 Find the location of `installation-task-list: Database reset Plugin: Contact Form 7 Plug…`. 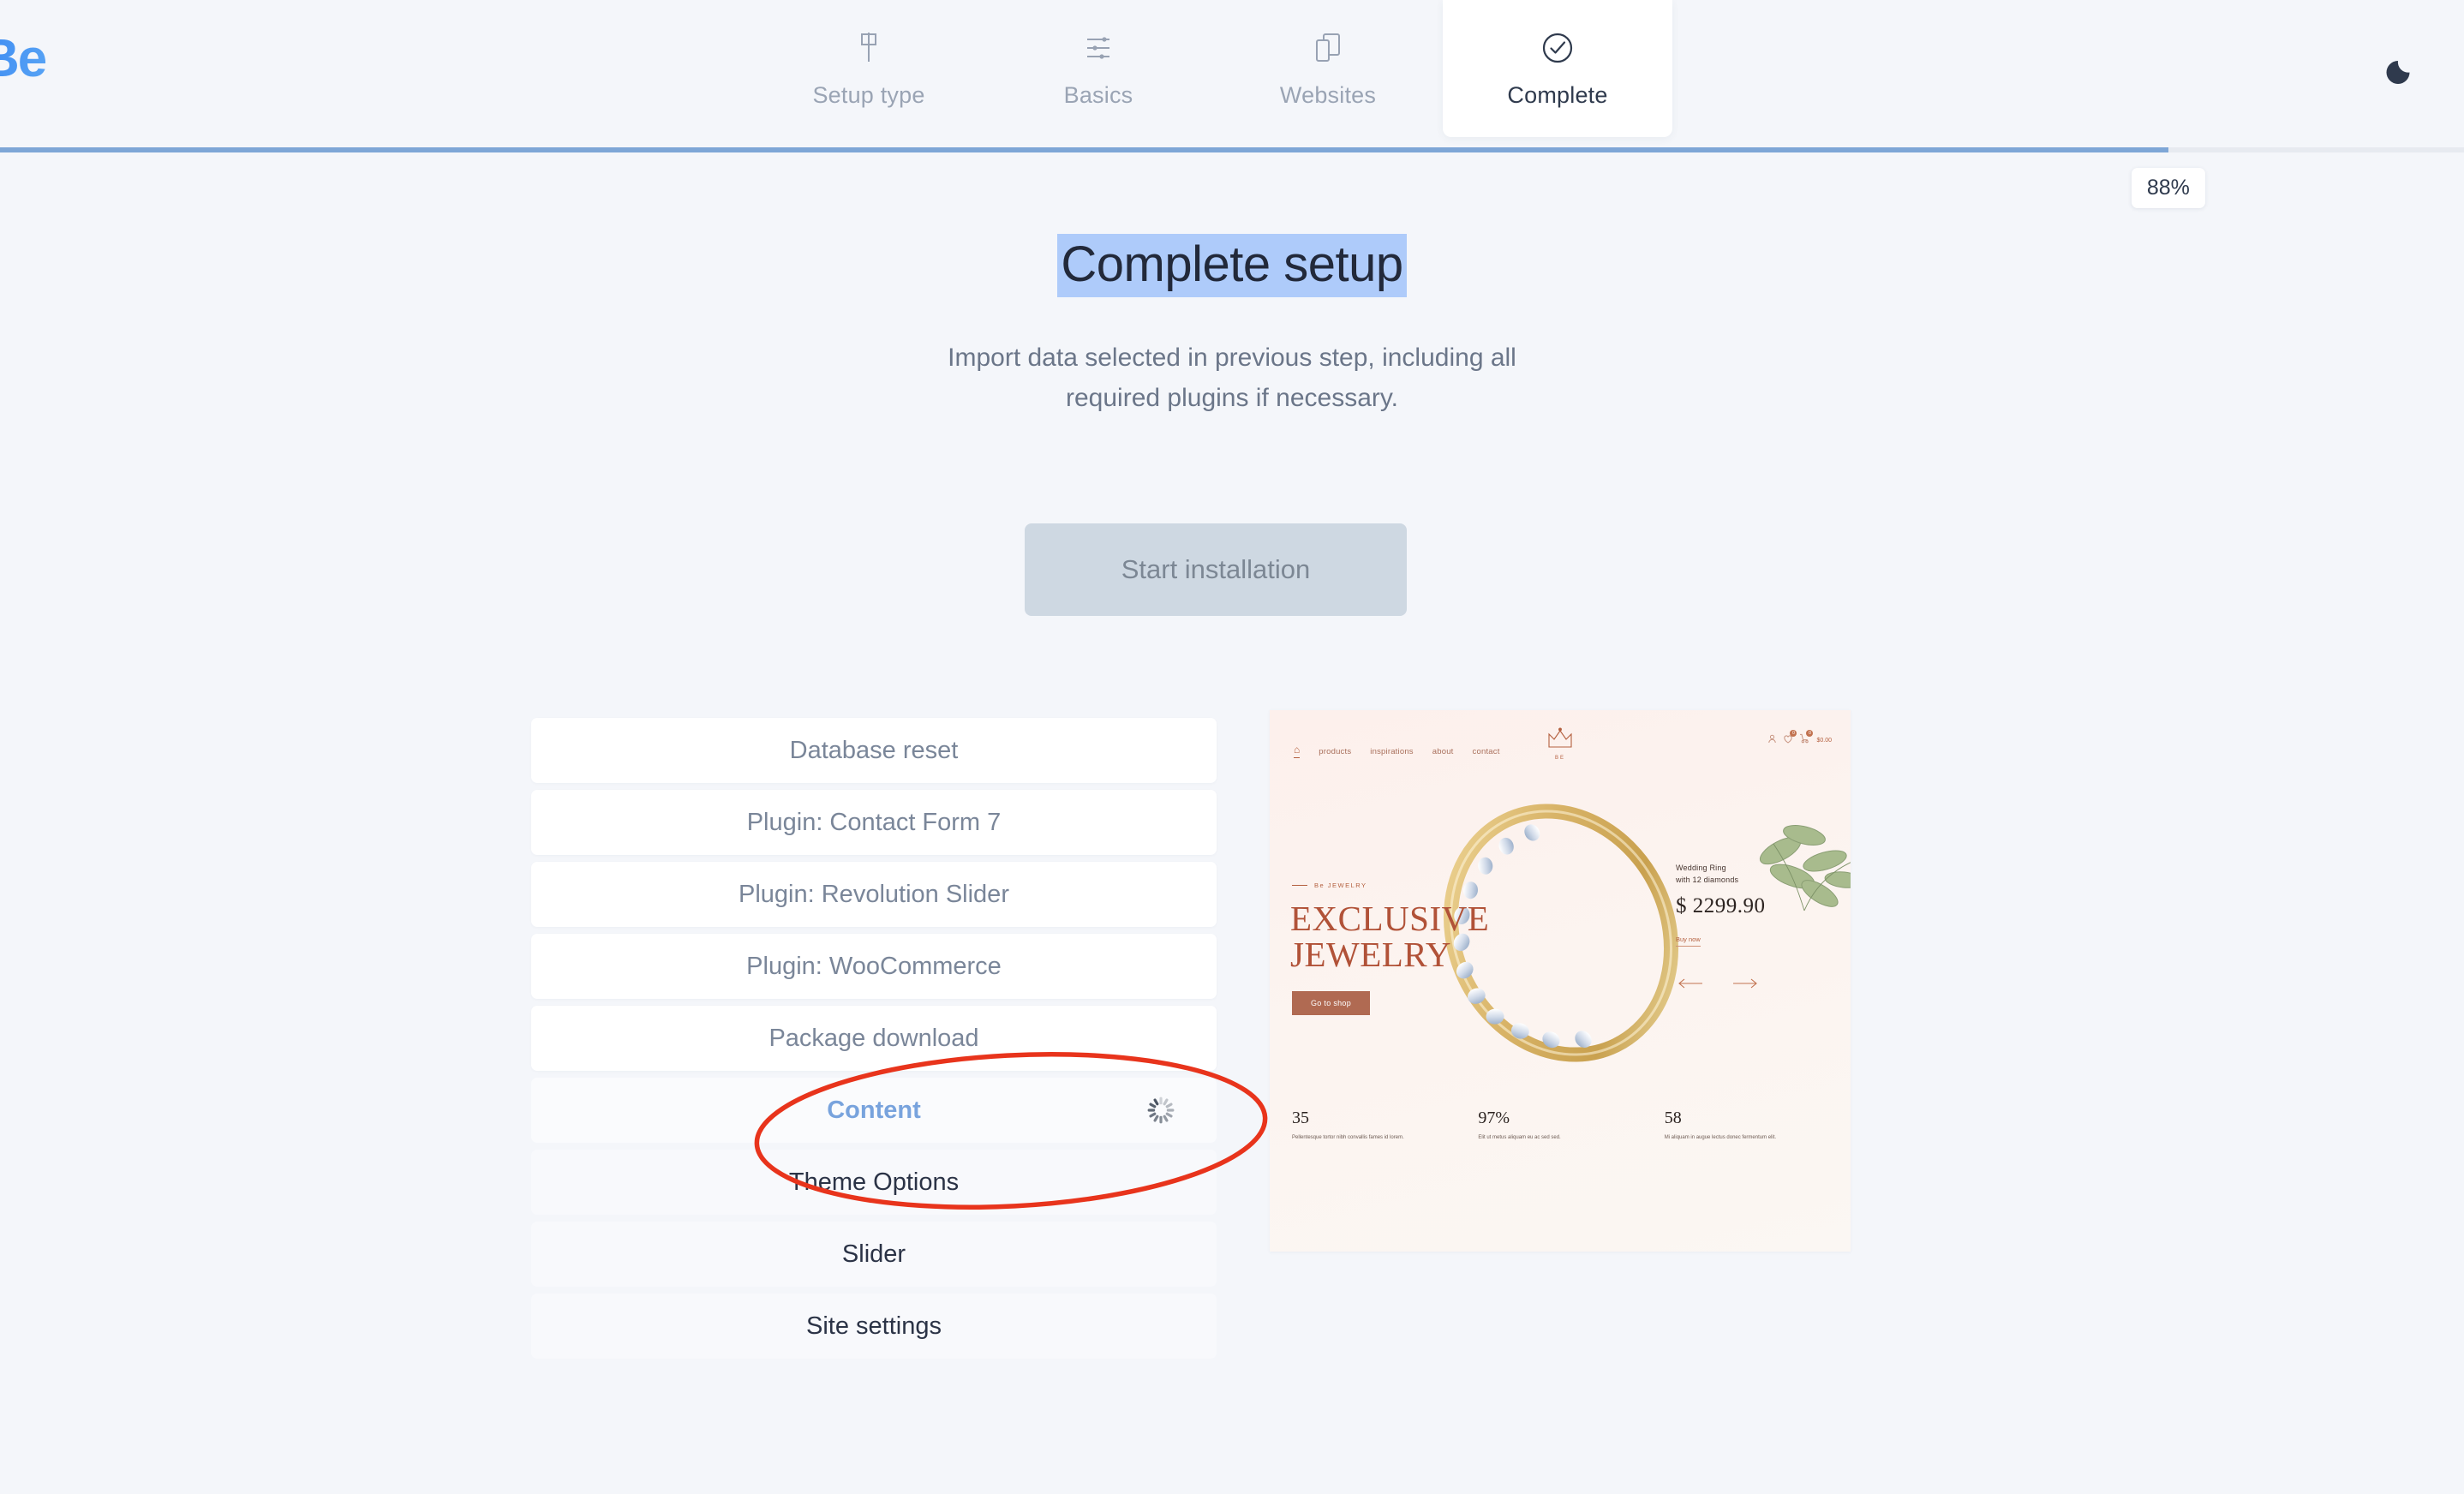

installation-task-list: Database reset Plugin: Contact Form 7 Plug… is located at coordinates (874, 1042).